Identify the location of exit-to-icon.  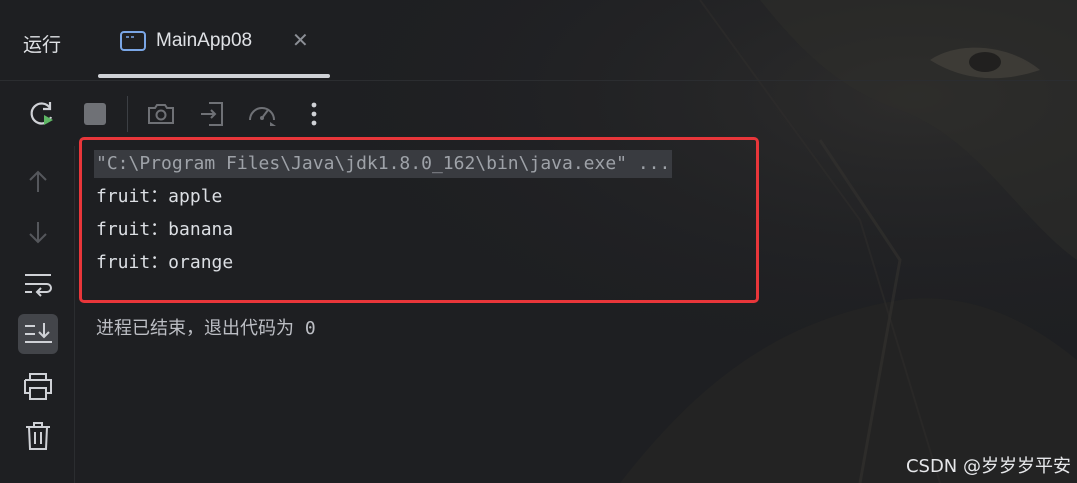
(212, 114).